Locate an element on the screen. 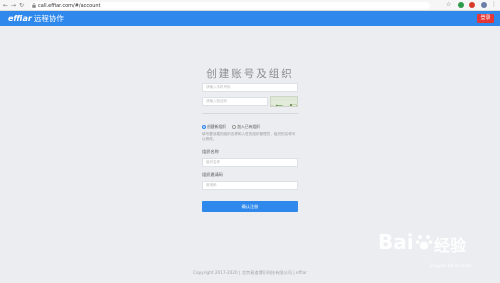 The image size is (500, 283). org-name-label: 组织名称 is located at coordinates (210, 151).